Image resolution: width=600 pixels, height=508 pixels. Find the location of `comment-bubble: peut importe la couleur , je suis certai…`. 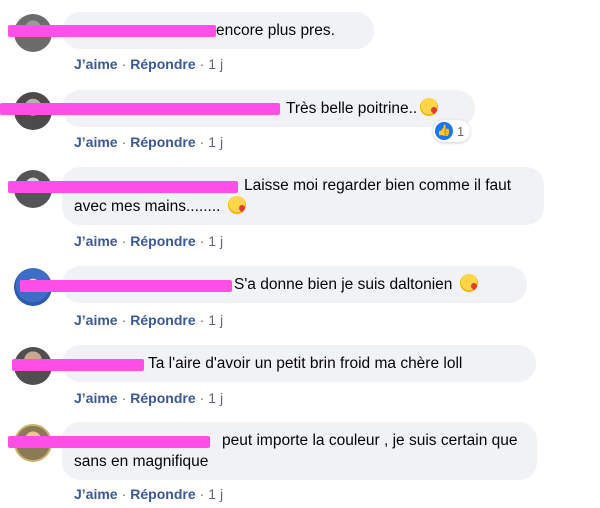

comment-bubble: peut importe la couleur , je suis certai… is located at coordinates (299, 451).